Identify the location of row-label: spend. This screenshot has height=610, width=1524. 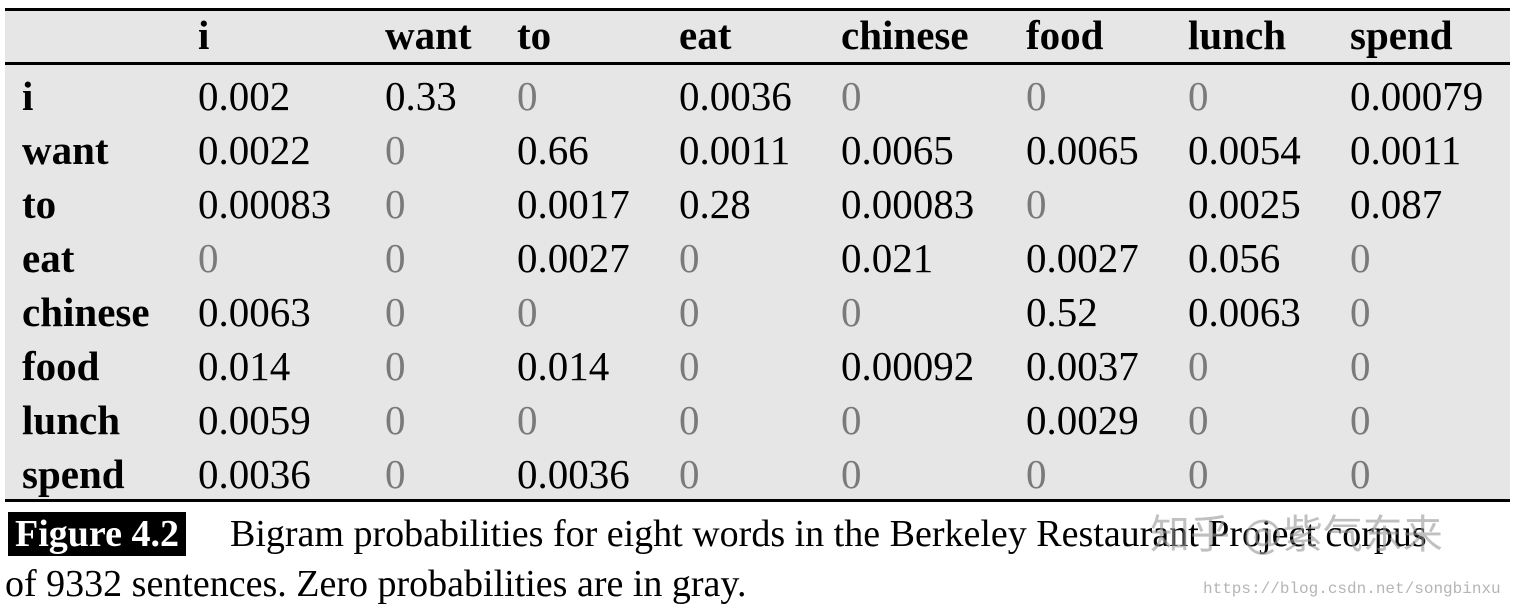
(73, 474).